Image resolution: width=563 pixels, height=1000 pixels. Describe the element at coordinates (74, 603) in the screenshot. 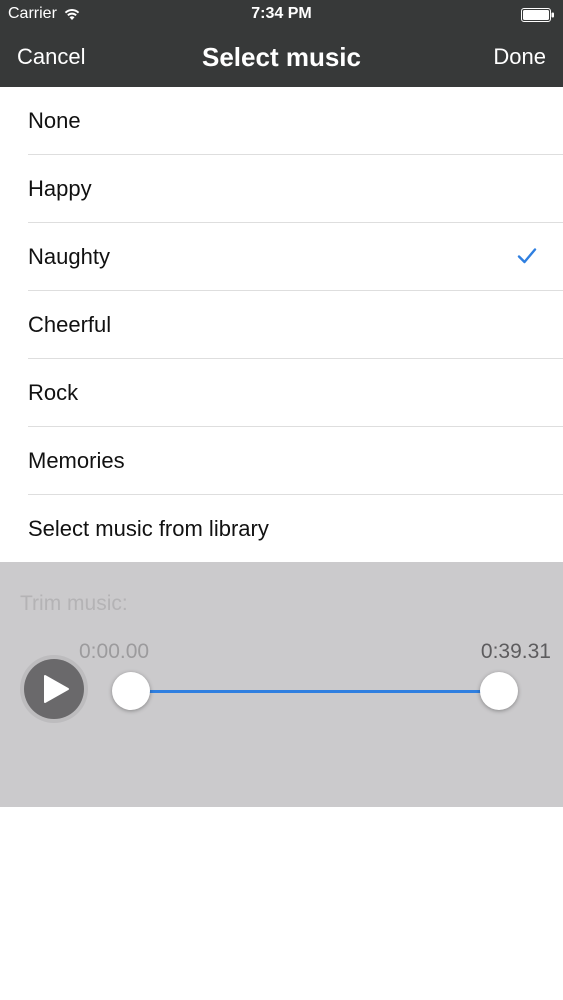

I see `trim-label: Trim music:` at that location.